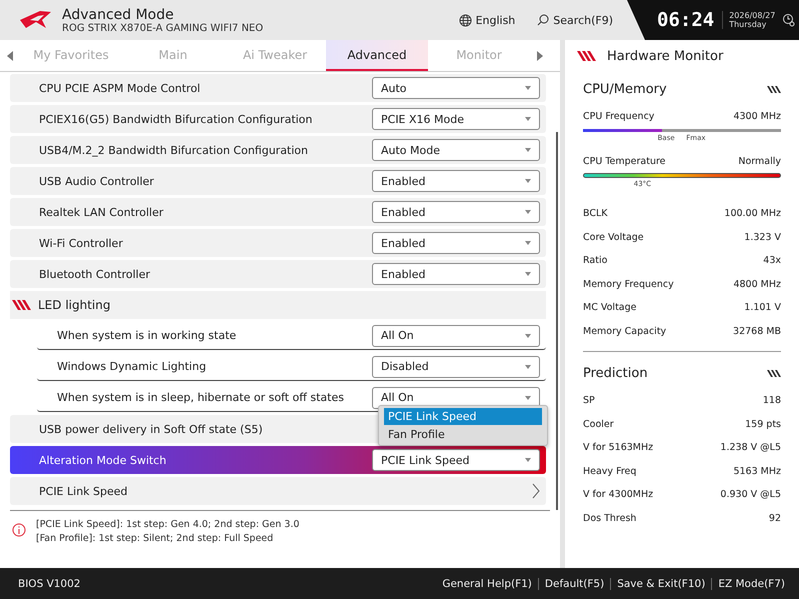 The image size is (799, 599). Describe the element at coordinates (81, 243) in the screenshot. I see `setting-label: Wi-Fi Controller` at that location.